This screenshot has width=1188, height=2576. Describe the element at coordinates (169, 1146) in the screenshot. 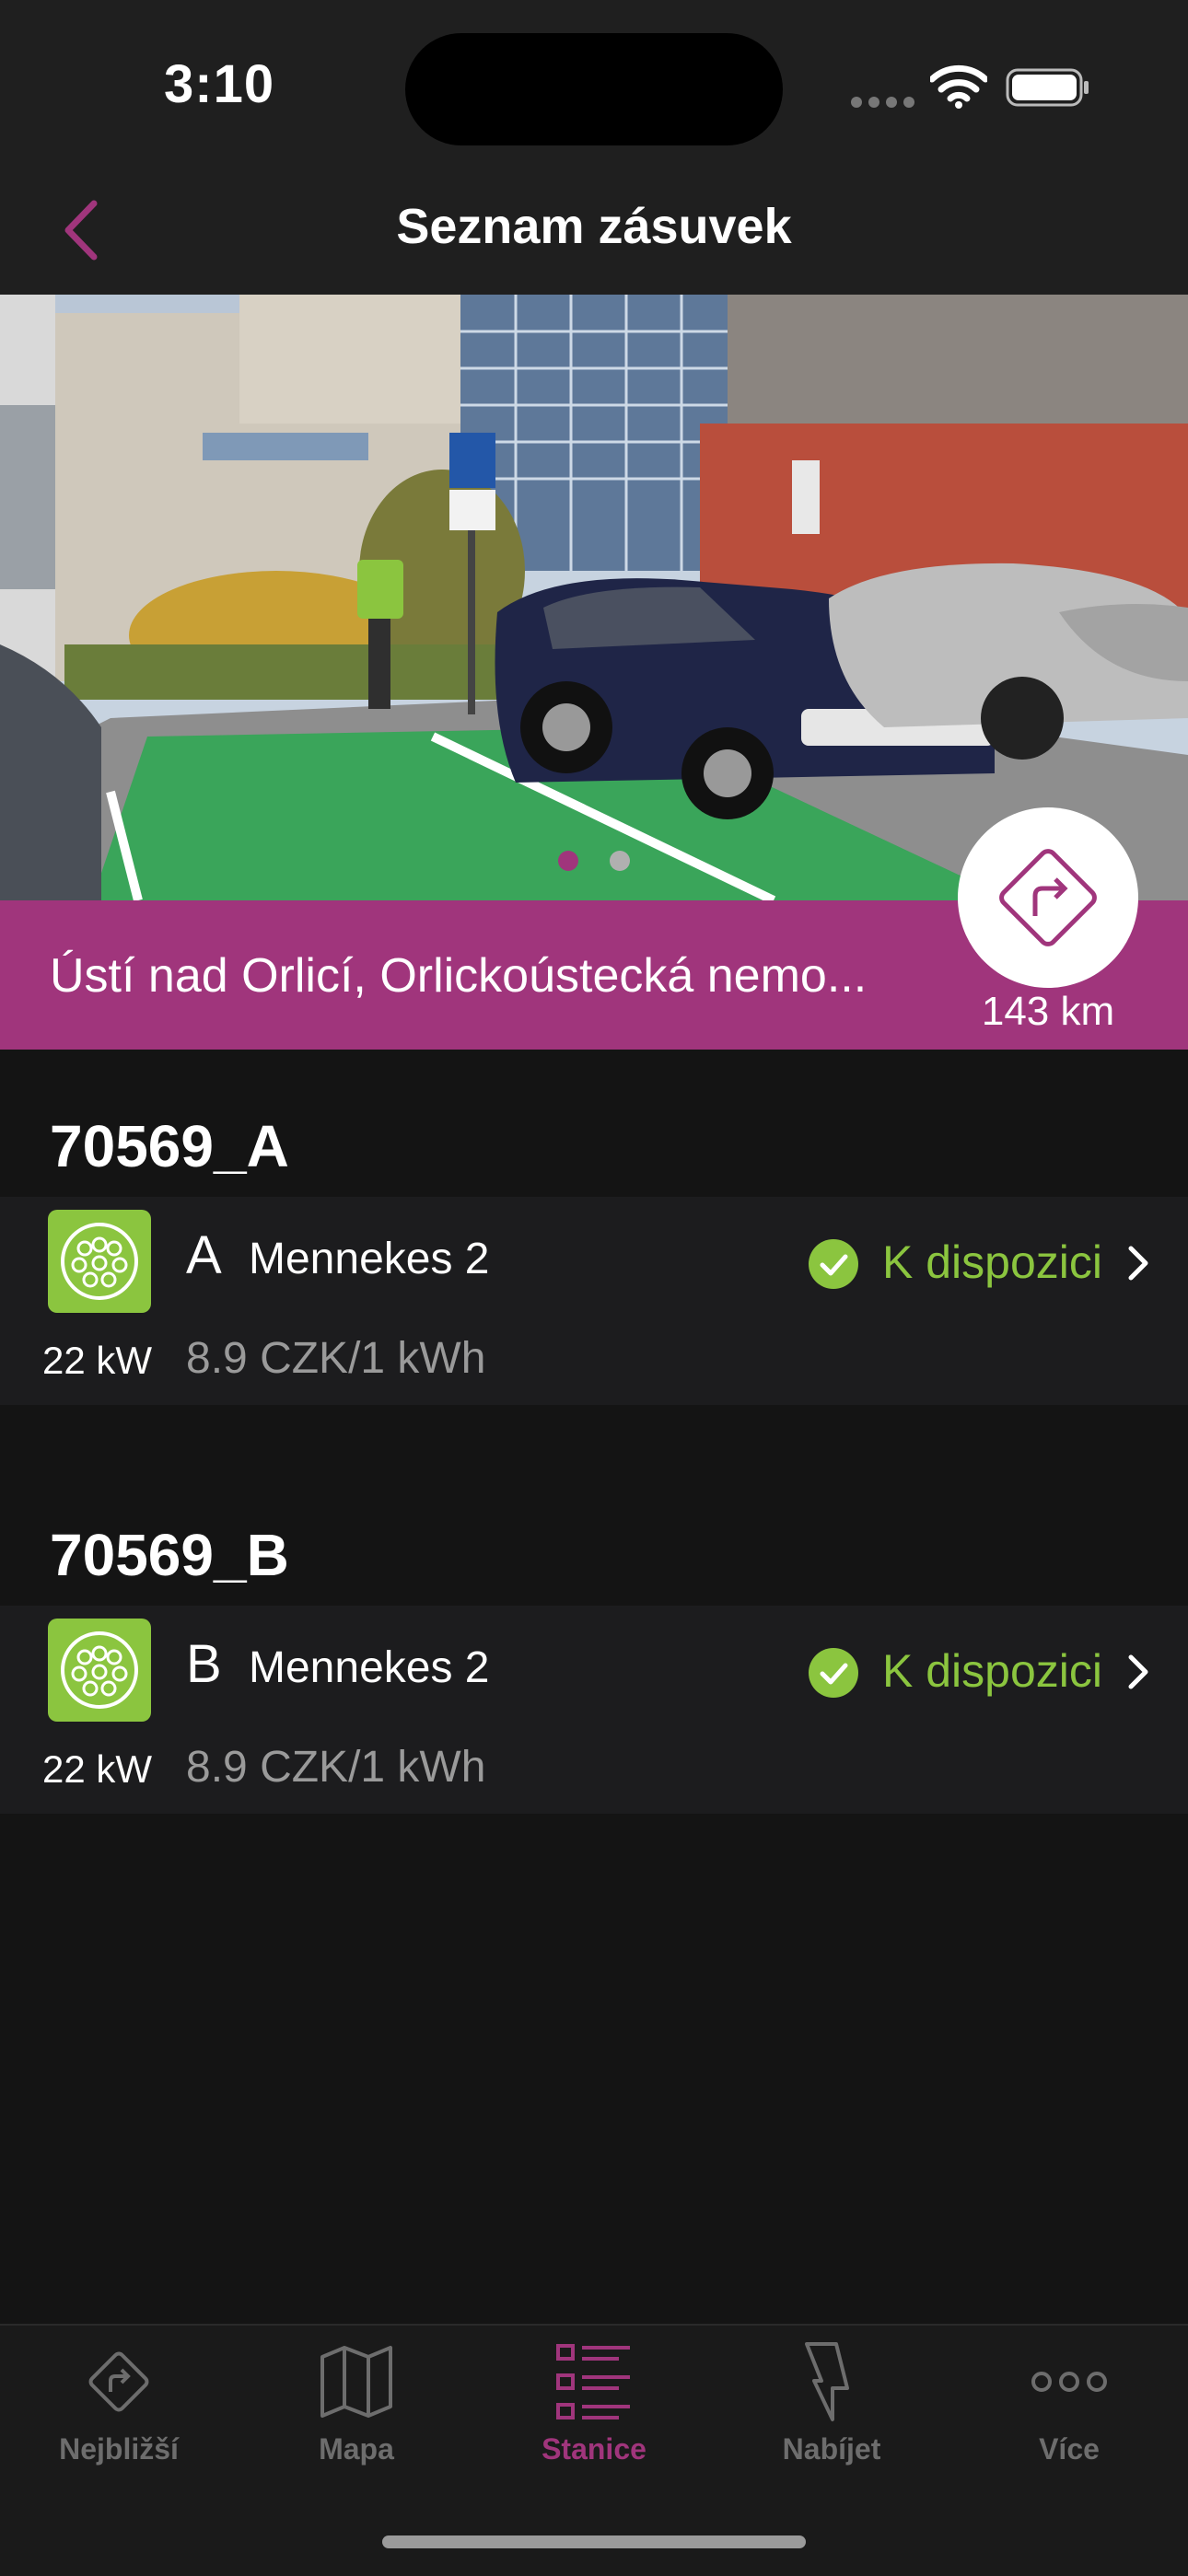

I see `group-title: 70569_A` at that location.